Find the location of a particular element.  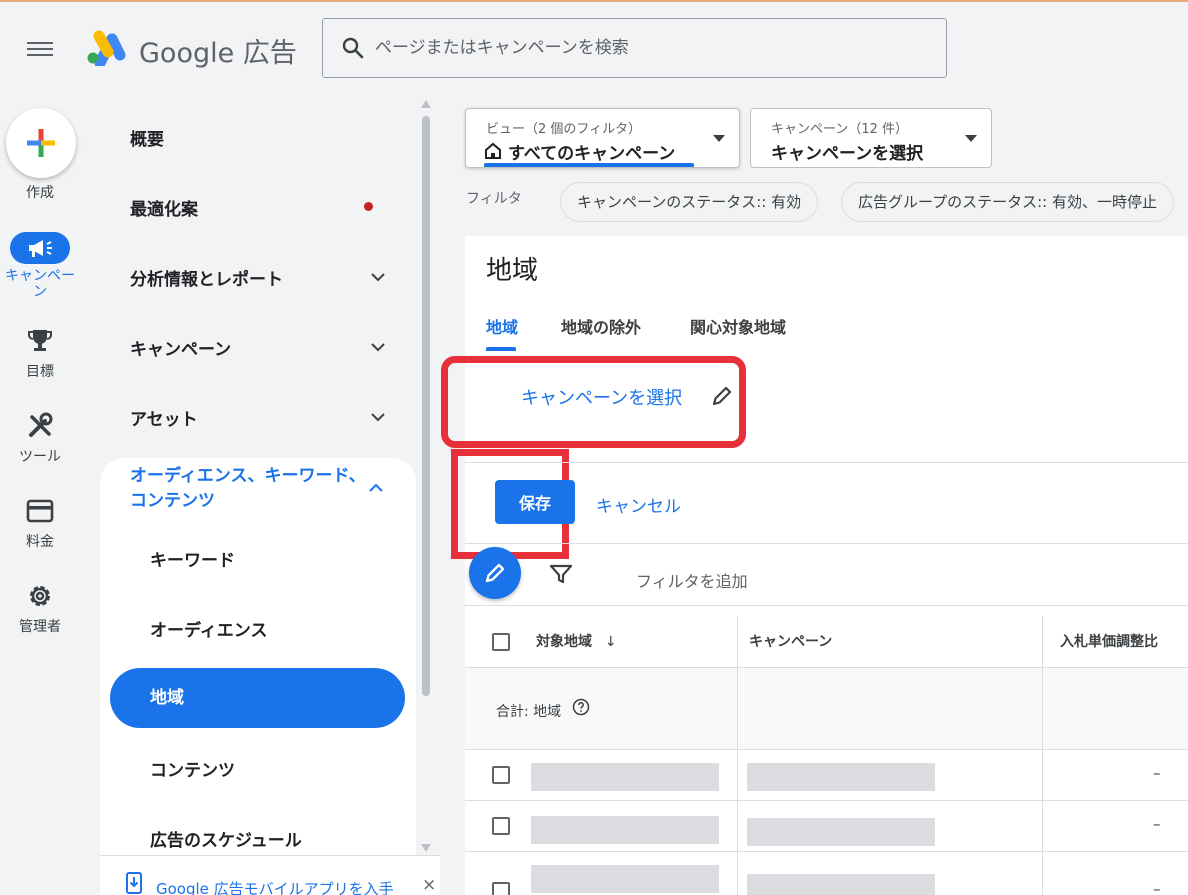

nav-recommendations-label: 最適化案 is located at coordinates (164, 209).